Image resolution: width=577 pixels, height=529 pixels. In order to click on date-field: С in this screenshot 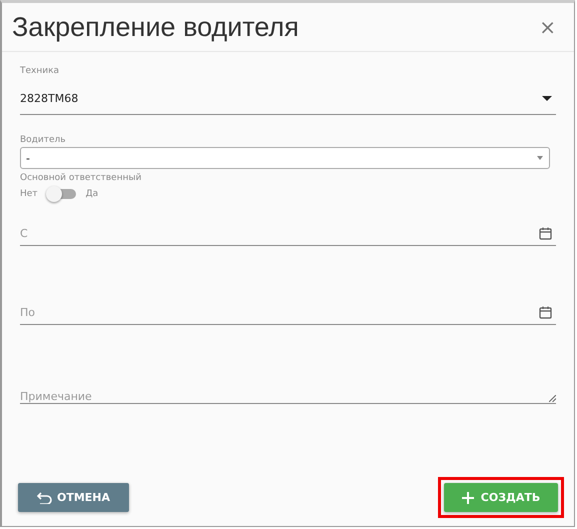, I will do `click(288, 233)`.